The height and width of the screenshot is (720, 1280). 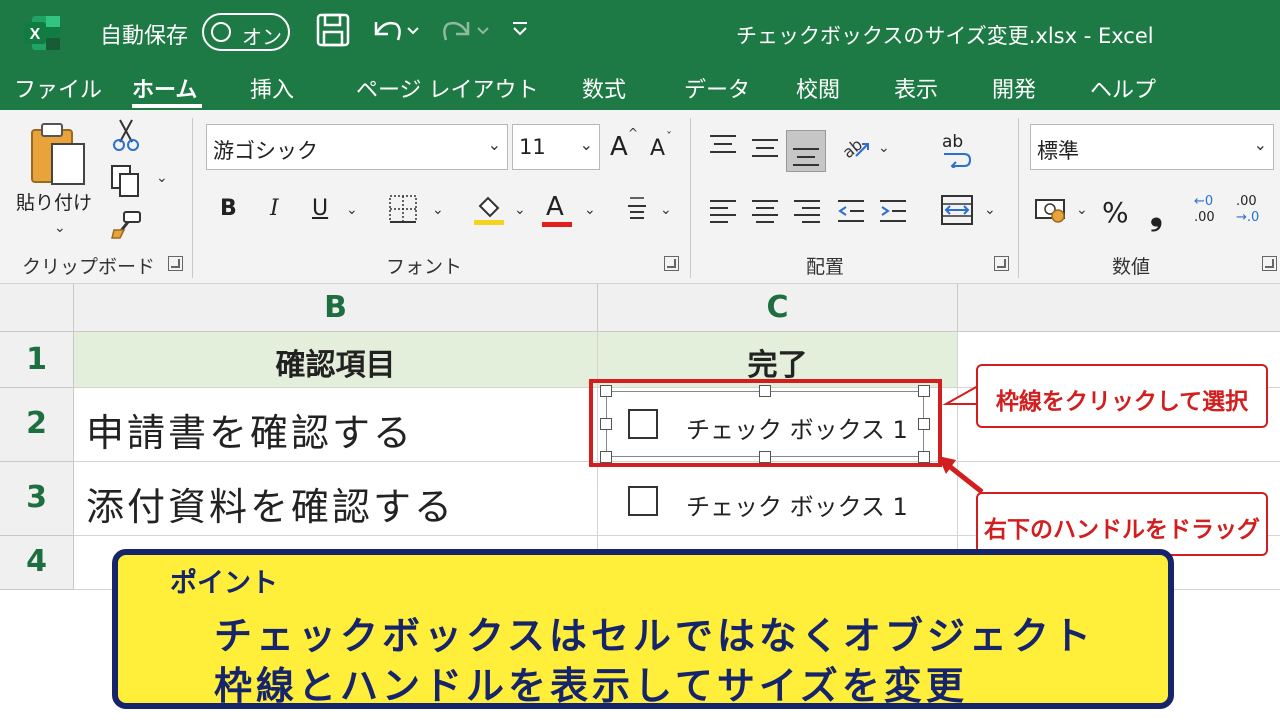 What do you see at coordinates (1248, 217) in the screenshot?
I see `decrease-decimal-bottom: →.0` at bounding box center [1248, 217].